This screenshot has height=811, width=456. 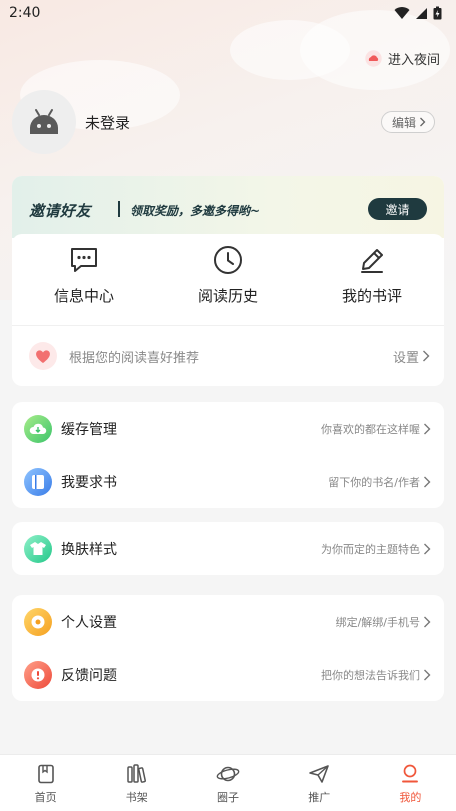 I want to click on pencil-icon, so click(x=372, y=261).